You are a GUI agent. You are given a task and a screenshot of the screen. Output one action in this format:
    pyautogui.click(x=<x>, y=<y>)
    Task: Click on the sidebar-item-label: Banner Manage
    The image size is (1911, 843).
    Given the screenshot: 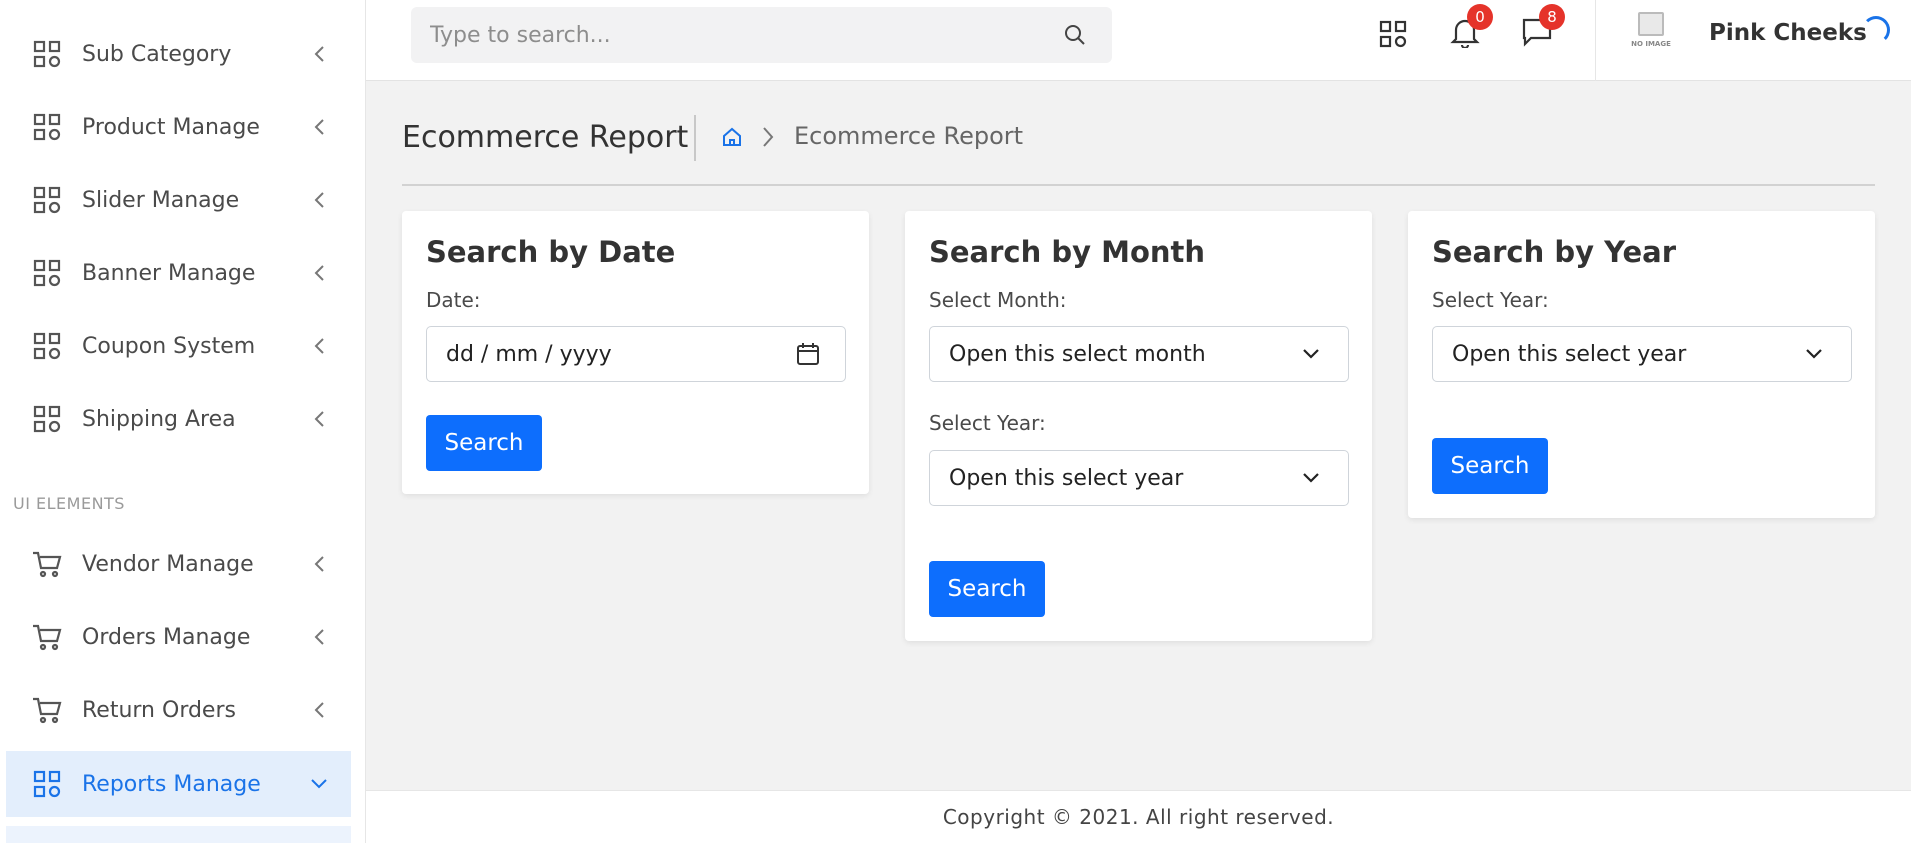 What is the action you would take?
    pyautogui.click(x=169, y=273)
    